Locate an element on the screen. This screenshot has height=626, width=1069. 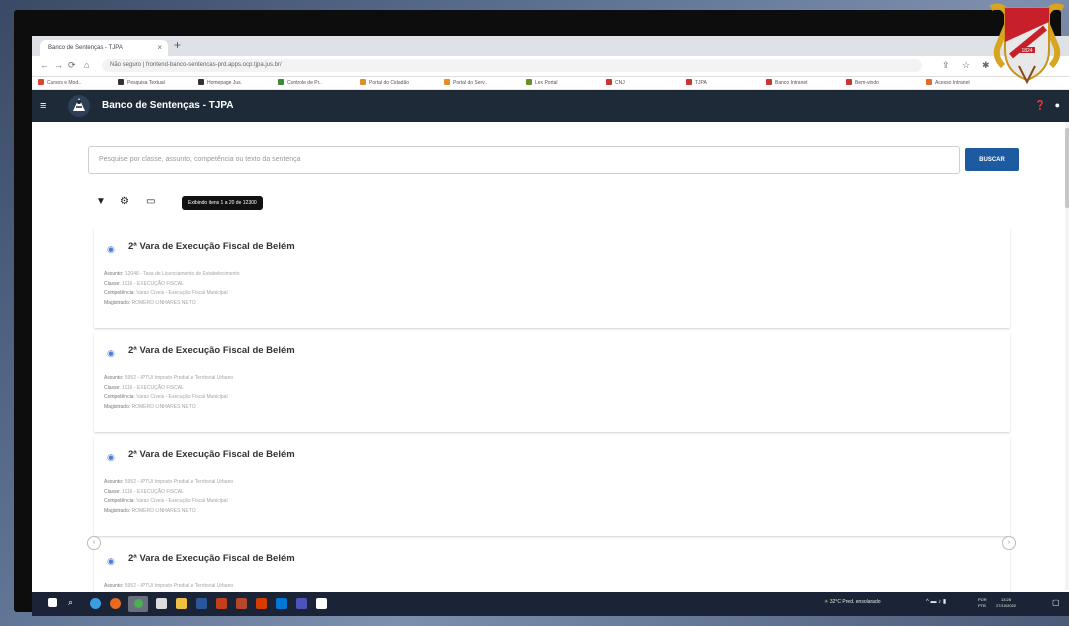
notification-icon: ▢ is located at coordinates (1056, 602).